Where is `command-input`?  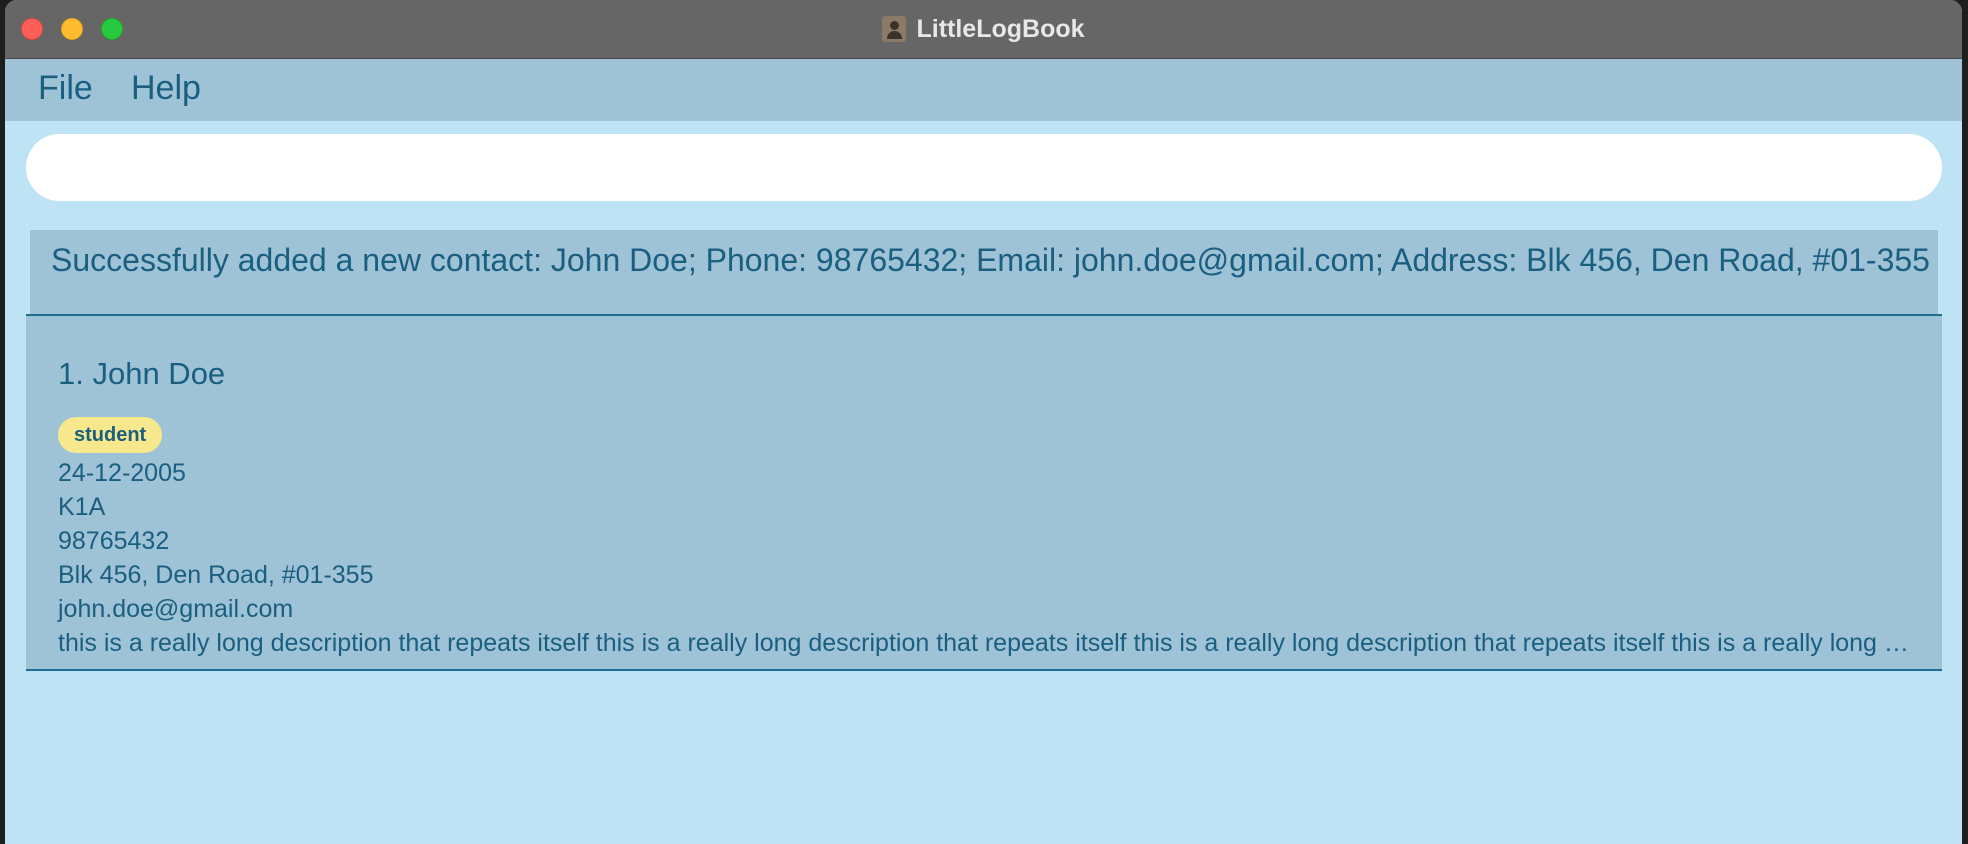 command-input is located at coordinates (984, 167).